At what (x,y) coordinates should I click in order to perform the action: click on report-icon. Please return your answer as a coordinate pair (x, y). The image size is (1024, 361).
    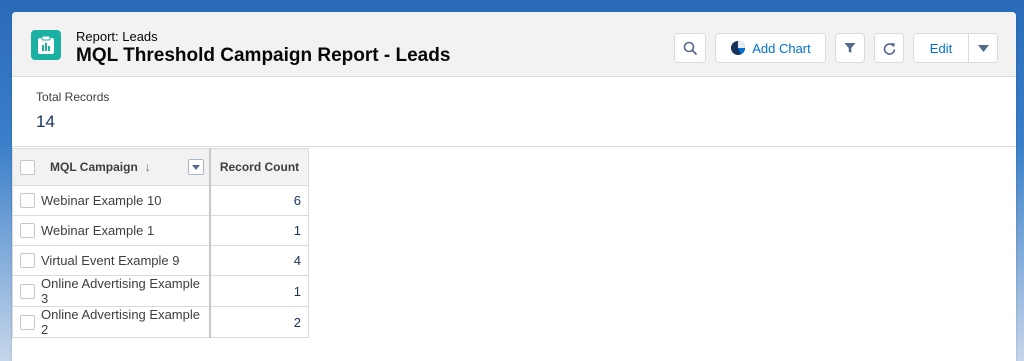
    Looking at the image, I should click on (46, 45).